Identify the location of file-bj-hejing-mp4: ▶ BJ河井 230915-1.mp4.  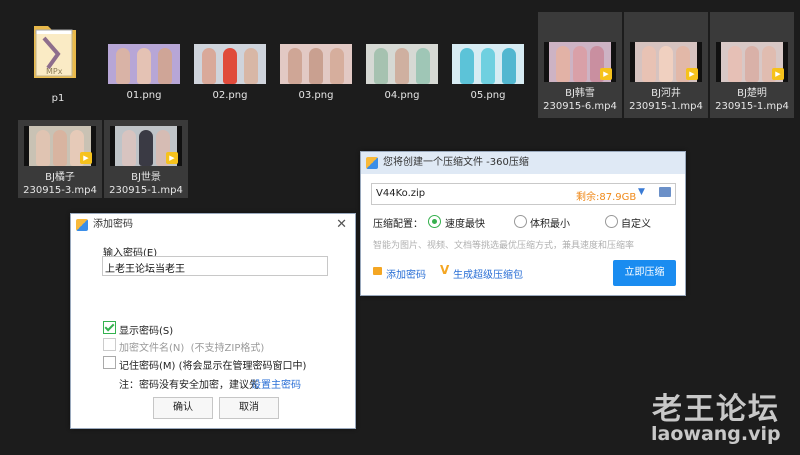
(666, 65).